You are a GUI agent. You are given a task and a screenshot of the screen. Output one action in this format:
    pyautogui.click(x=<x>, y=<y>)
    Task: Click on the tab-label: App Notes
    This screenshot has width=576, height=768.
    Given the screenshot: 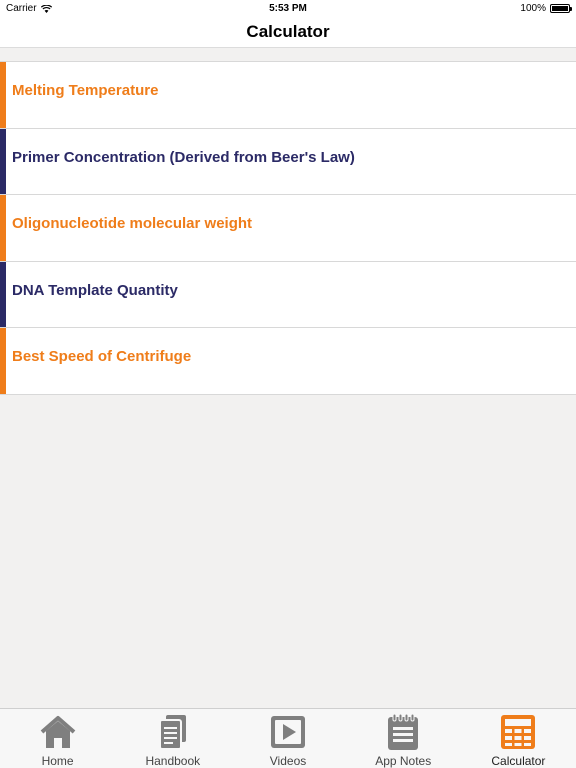 What is the action you would take?
    pyautogui.click(x=403, y=761)
    